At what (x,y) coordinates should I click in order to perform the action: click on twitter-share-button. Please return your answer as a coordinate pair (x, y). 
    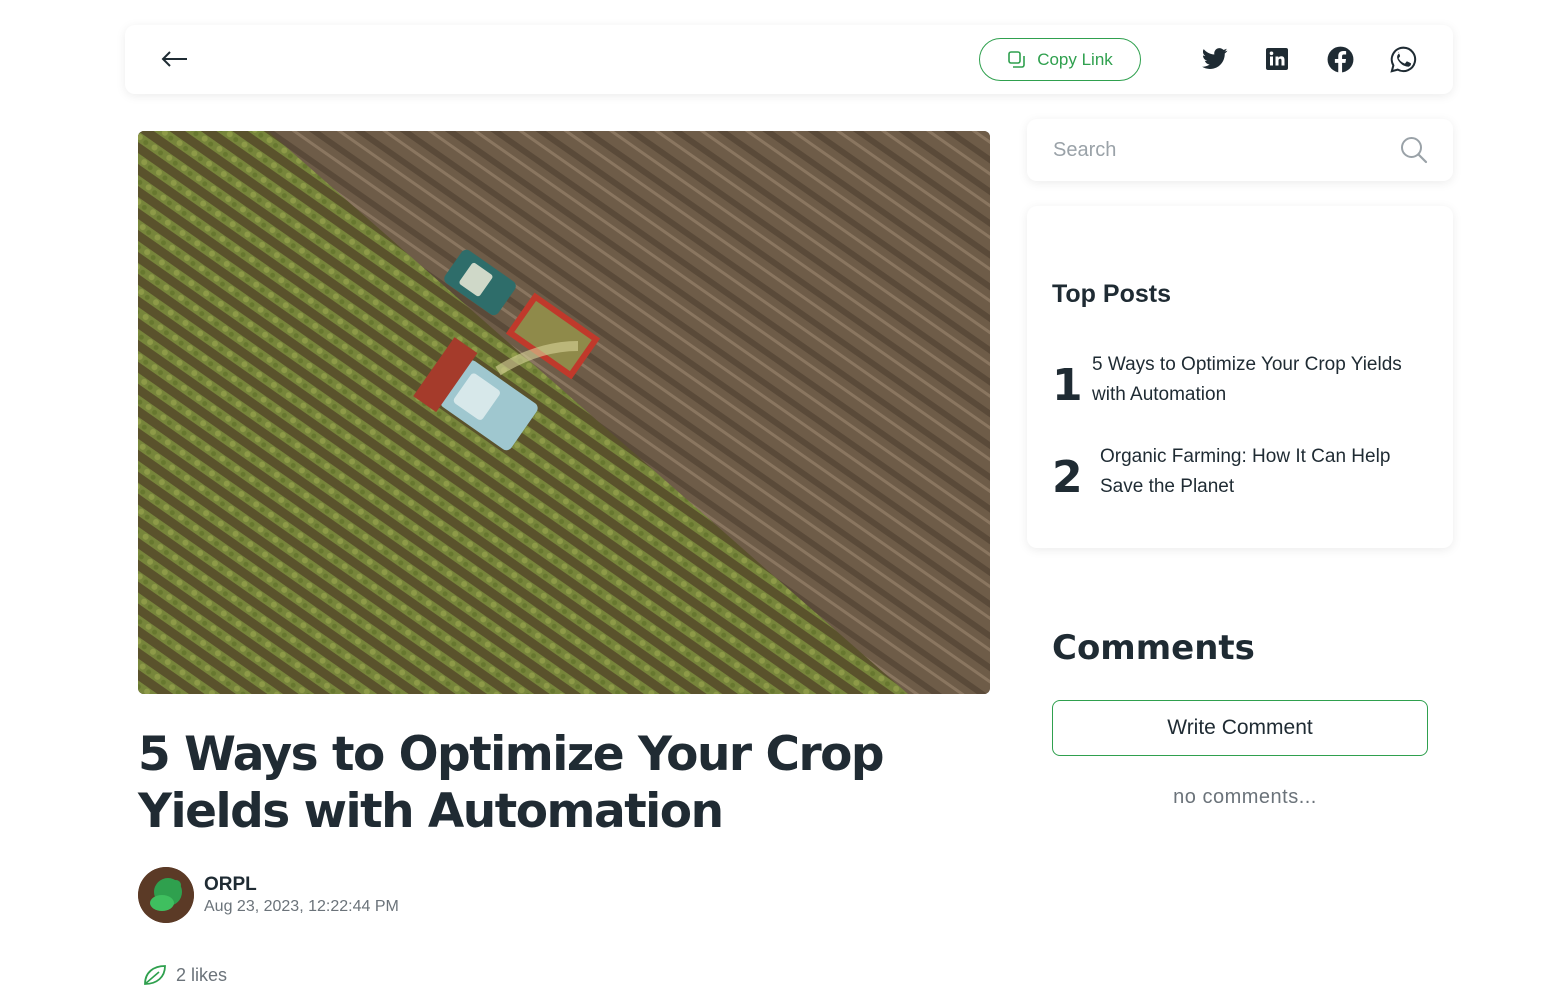
    Looking at the image, I should click on (1215, 59).